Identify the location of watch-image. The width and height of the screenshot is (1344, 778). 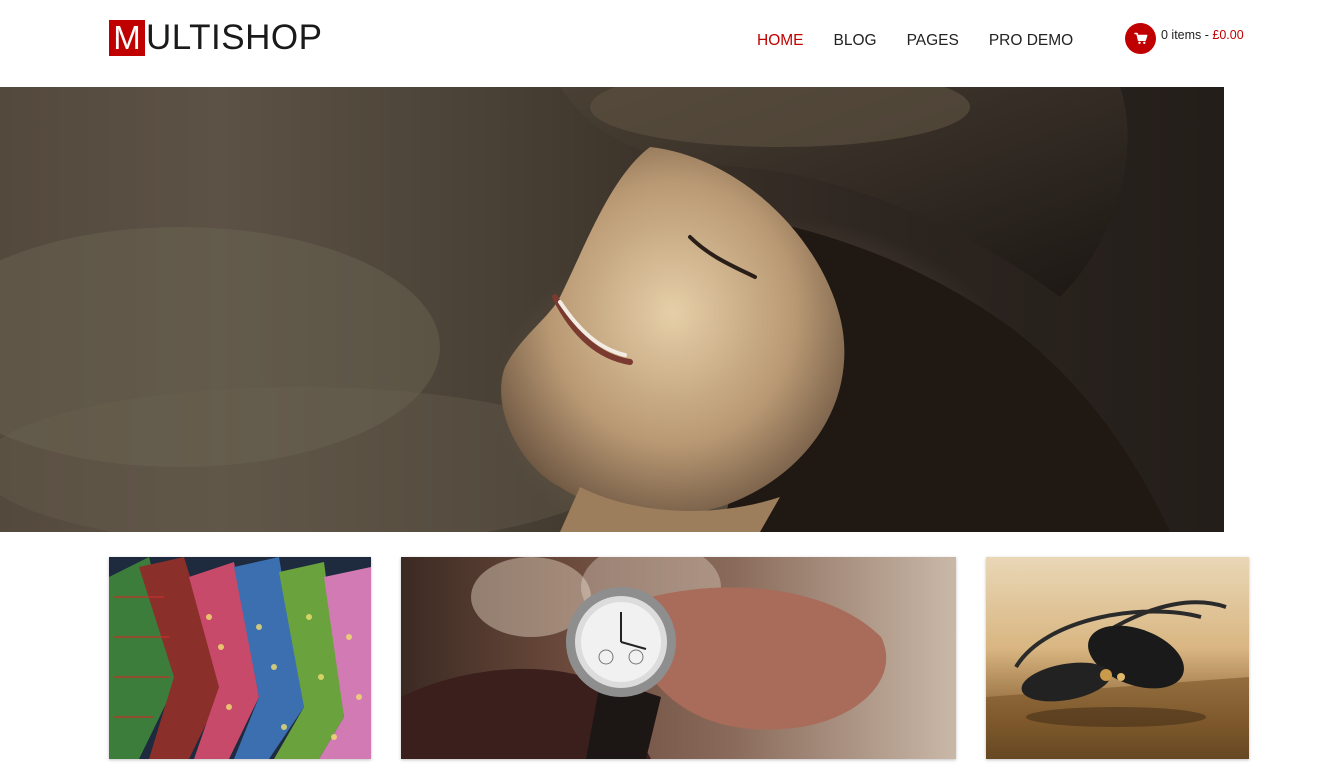
(644, 658).